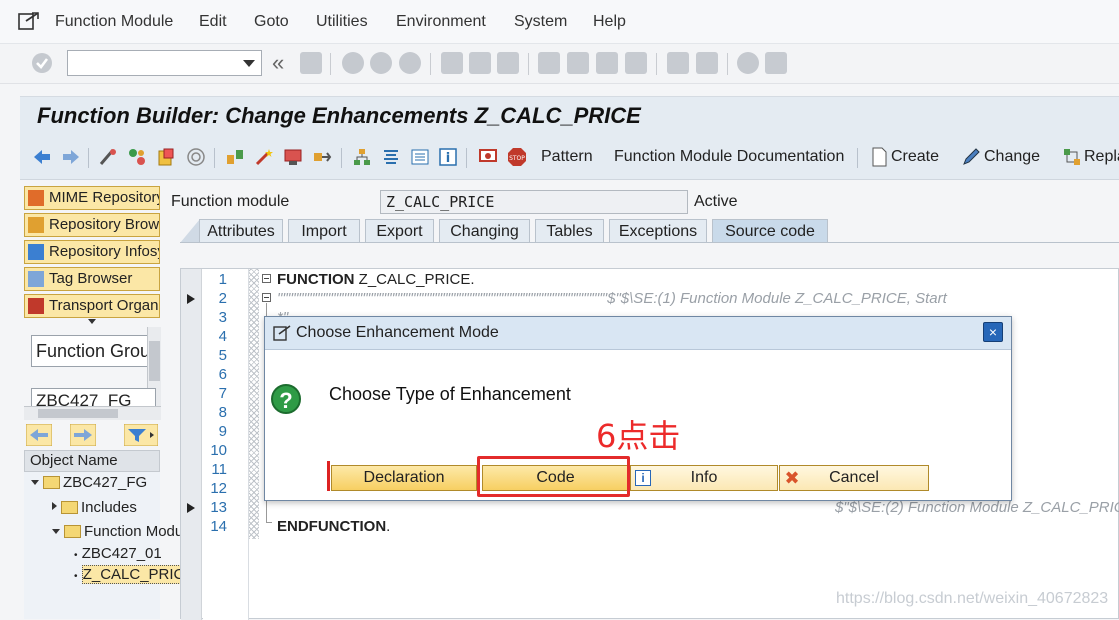  I want to click on mime-repository-button: MIME Repository, so click(92, 198).